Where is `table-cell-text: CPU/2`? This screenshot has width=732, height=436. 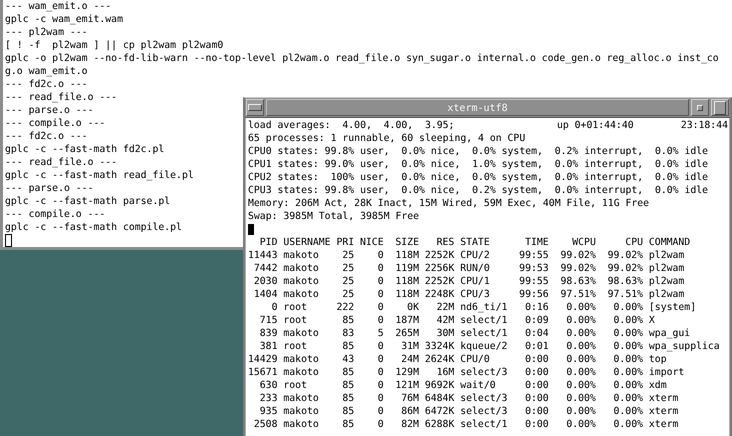 table-cell-text: CPU/2 is located at coordinates (475, 255).